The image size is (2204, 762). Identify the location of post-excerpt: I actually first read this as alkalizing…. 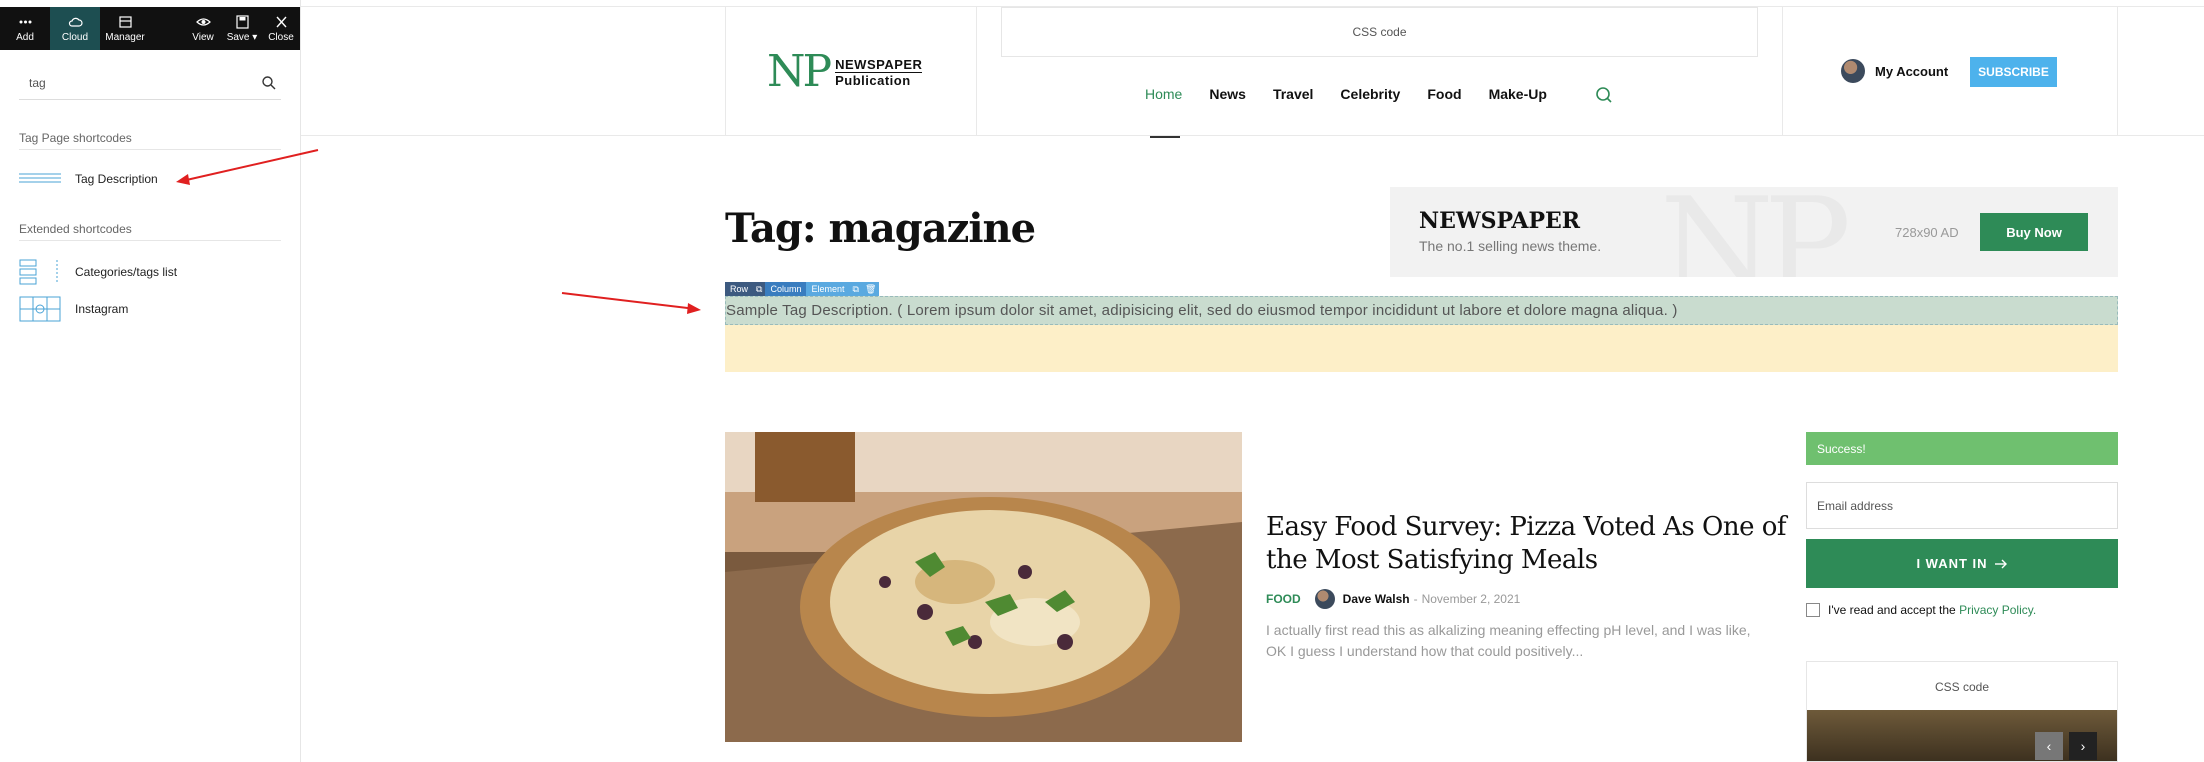
(1508, 640).